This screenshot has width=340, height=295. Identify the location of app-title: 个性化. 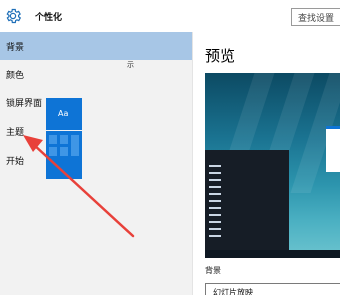
(49, 18).